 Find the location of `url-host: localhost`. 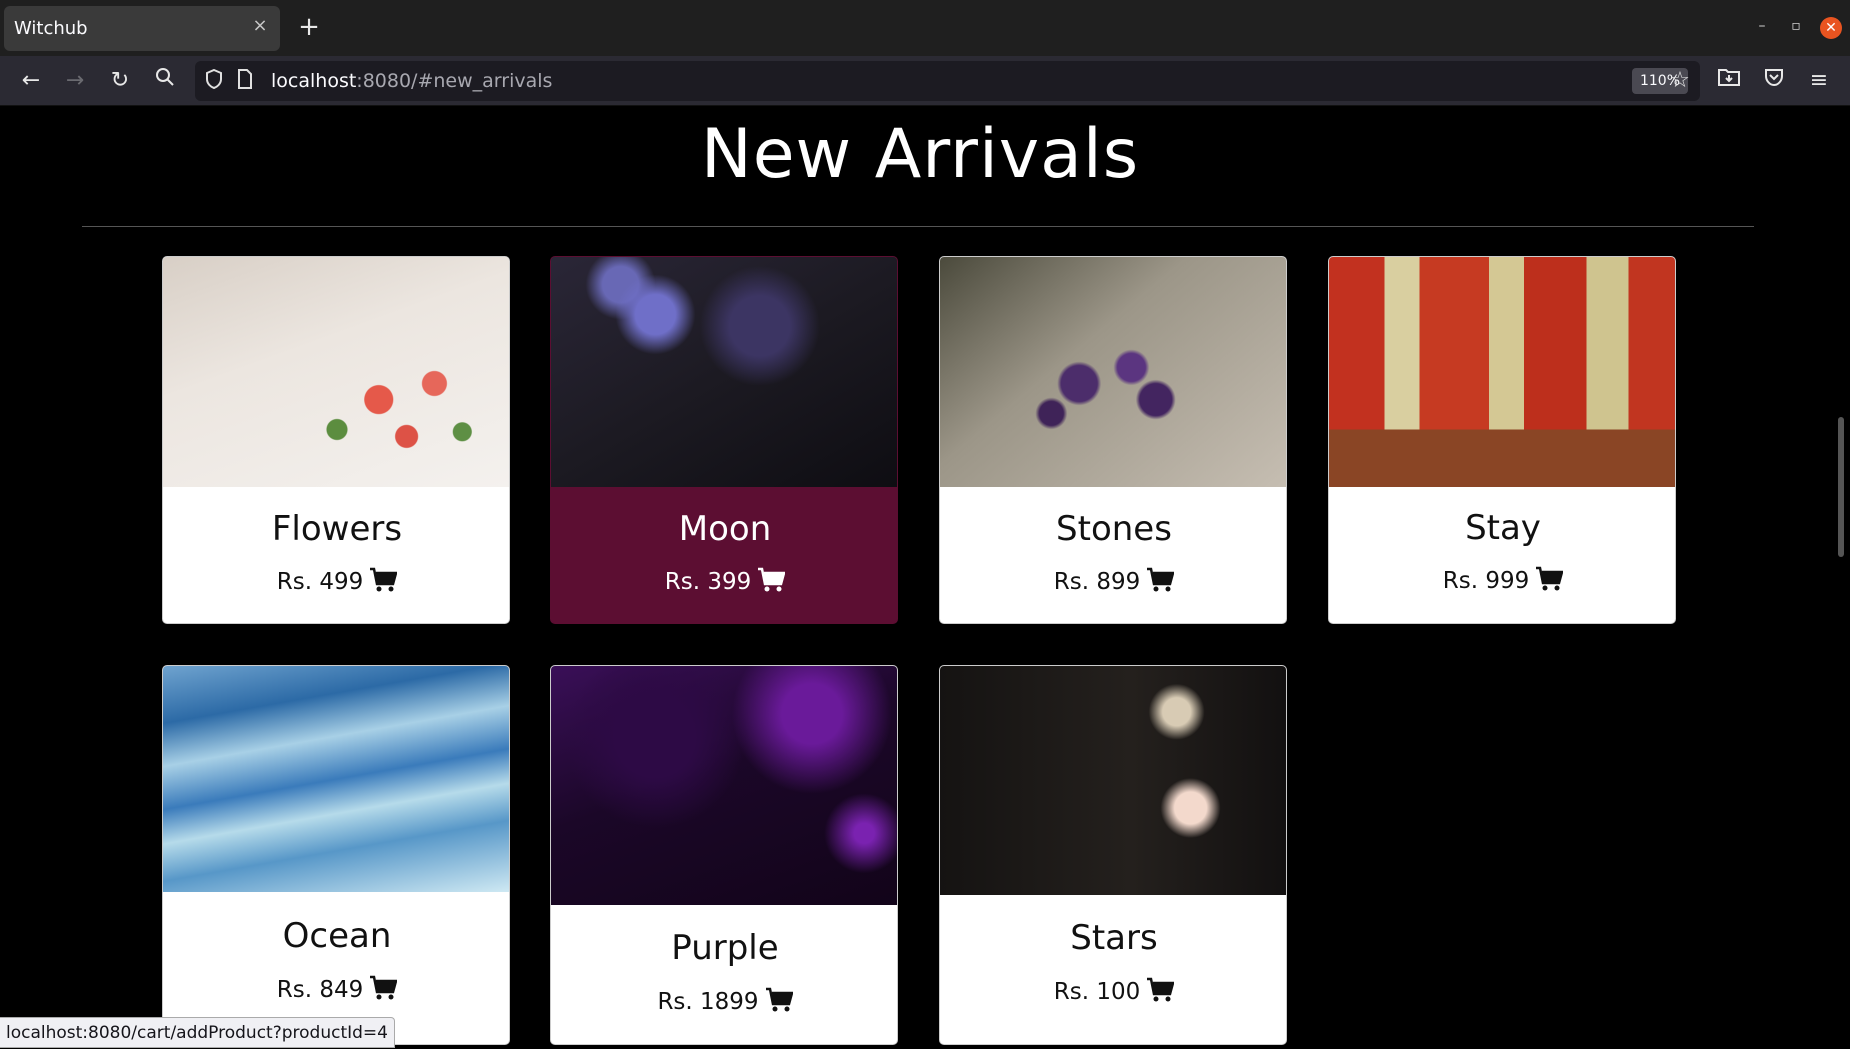

url-host: localhost is located at coordinates (314, 81).